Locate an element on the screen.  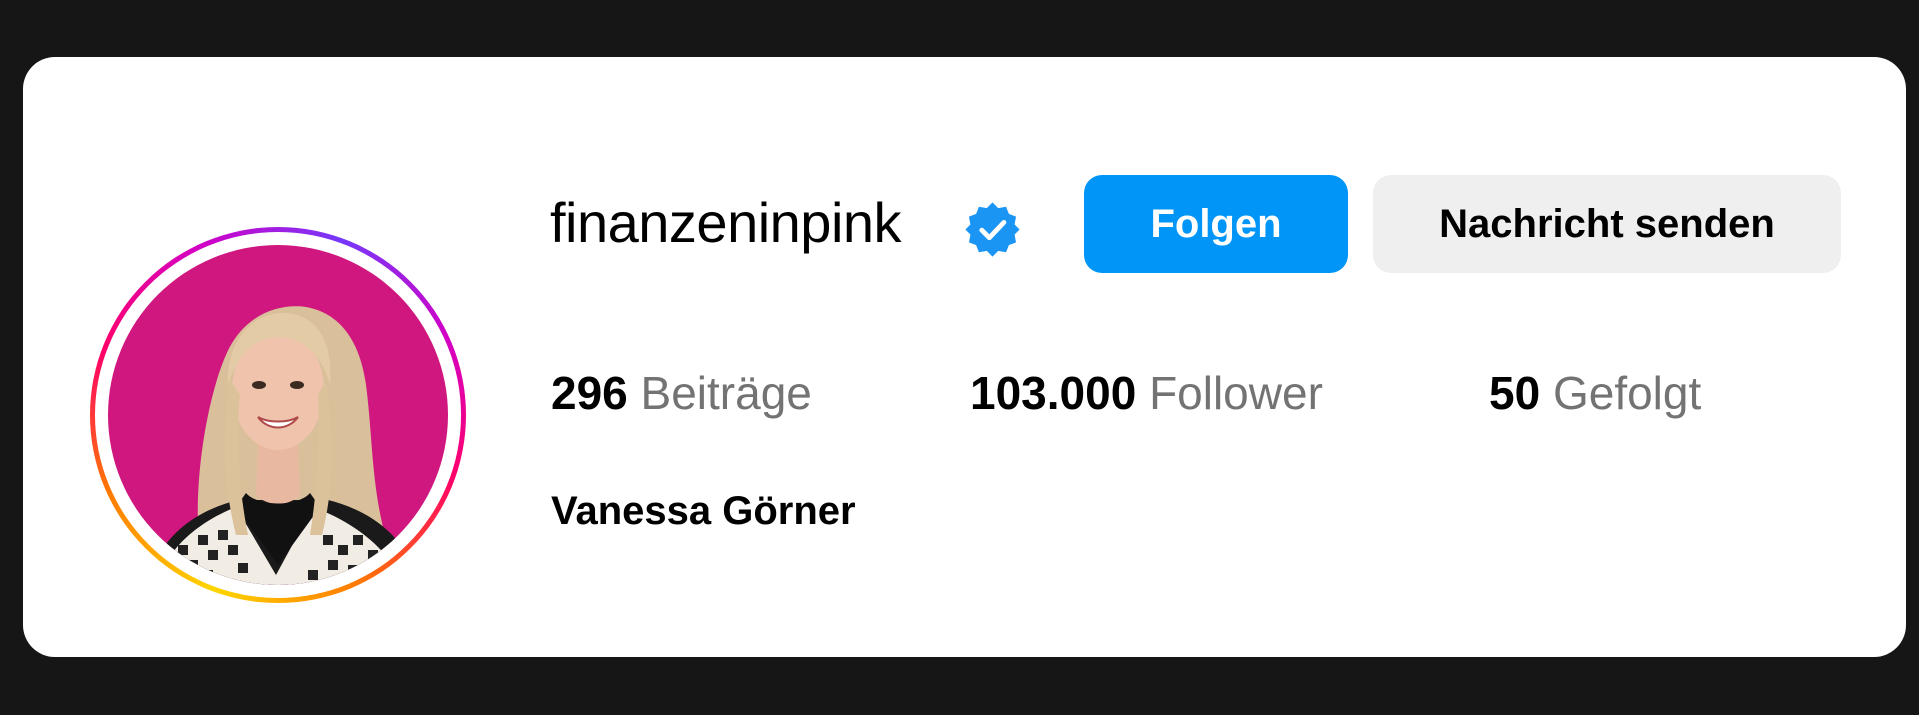
send-message-button: Nachricht senden is located at coordinates (1607, 224).